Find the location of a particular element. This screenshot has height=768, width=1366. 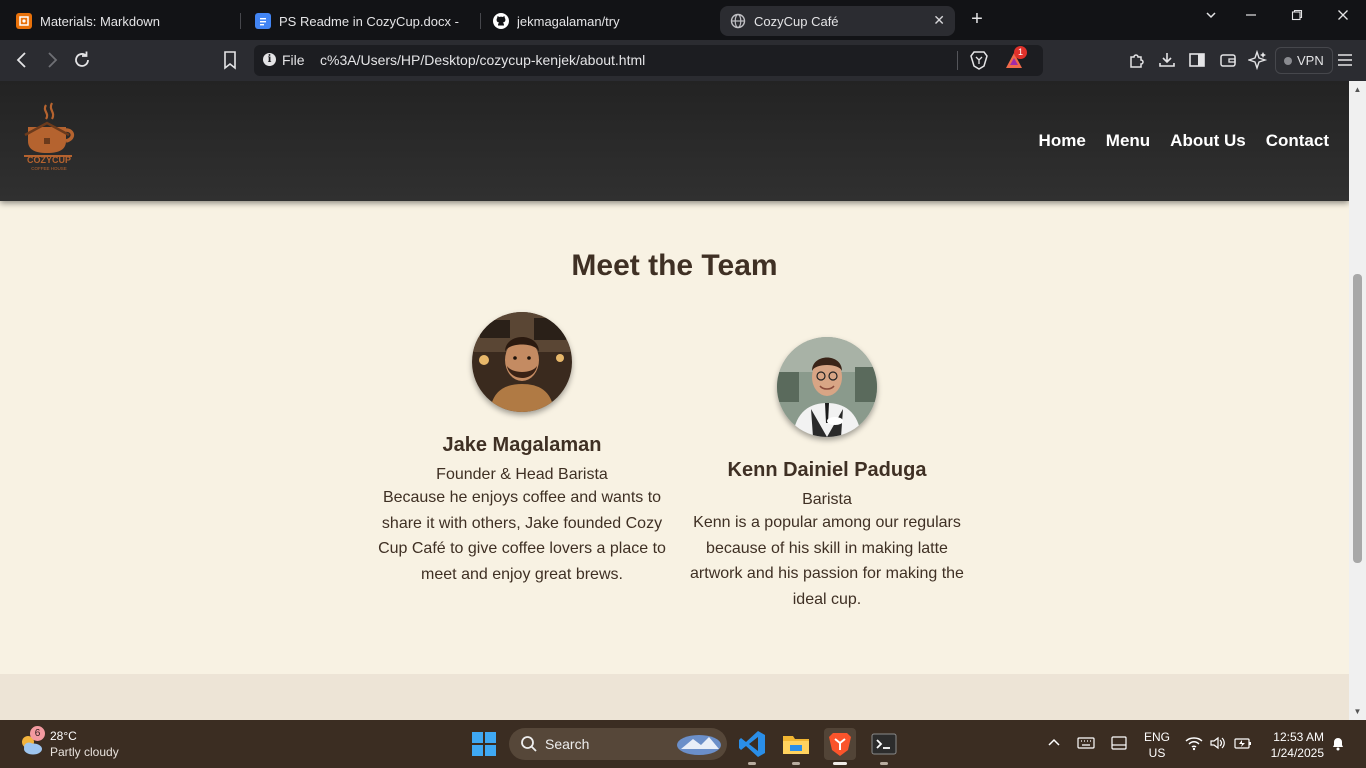

nav-about-link: About Us is located at coordinates (1208, 141).